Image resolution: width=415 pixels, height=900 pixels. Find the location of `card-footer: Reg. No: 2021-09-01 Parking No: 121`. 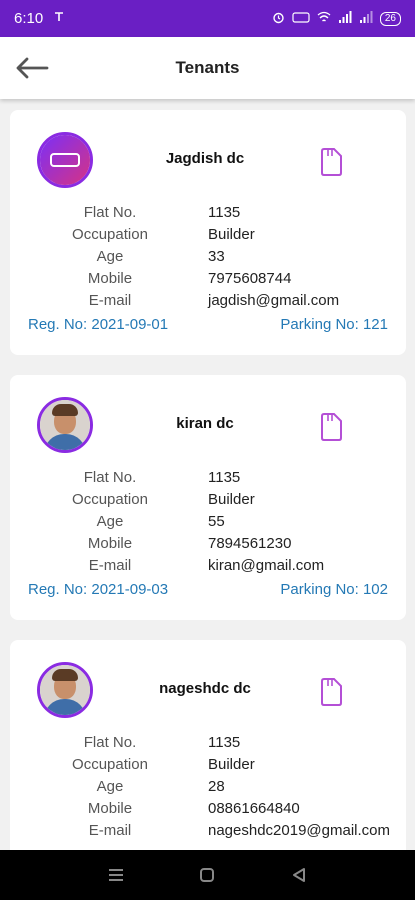

card-footer: Reg. No: 2021-09-01 Parking No: 121 is located at coordinates (208, 324).